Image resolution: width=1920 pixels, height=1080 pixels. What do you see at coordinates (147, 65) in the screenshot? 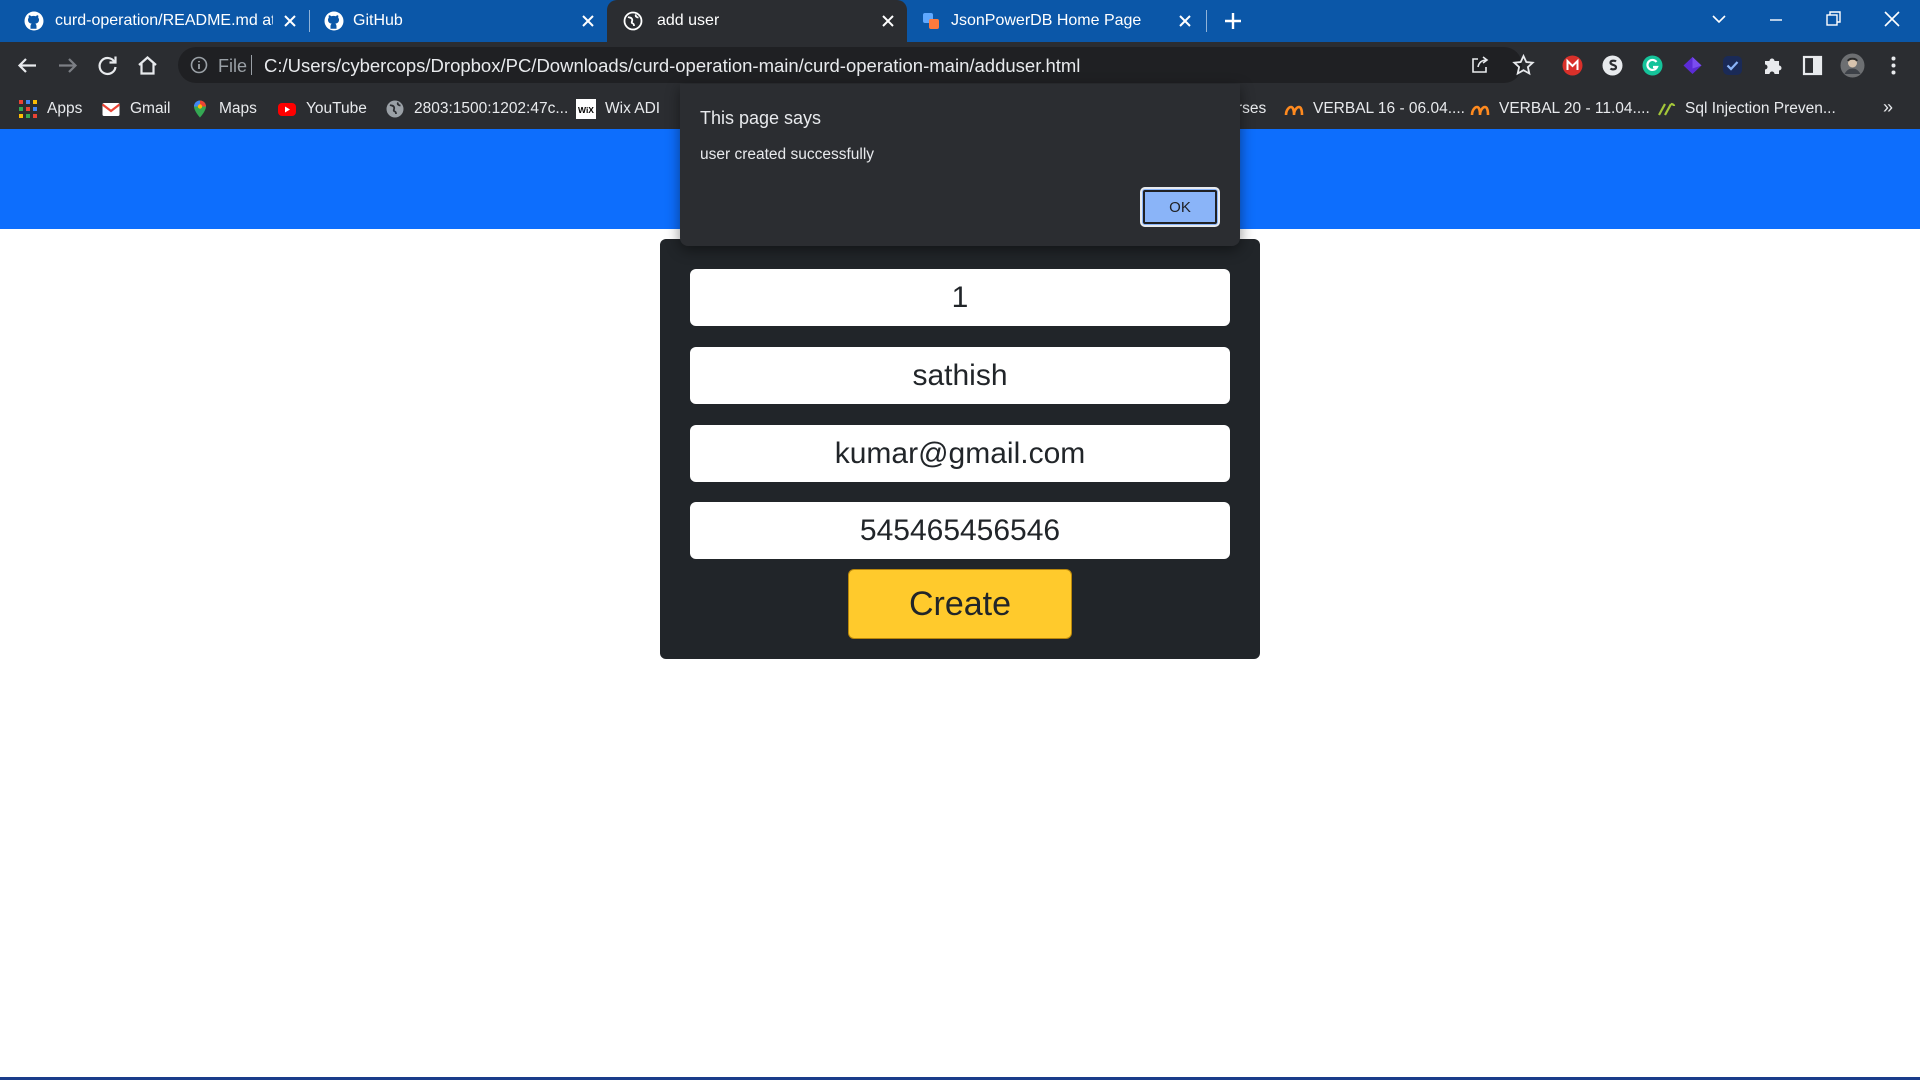
I see `home-icon` at bounding box center [147, 65].